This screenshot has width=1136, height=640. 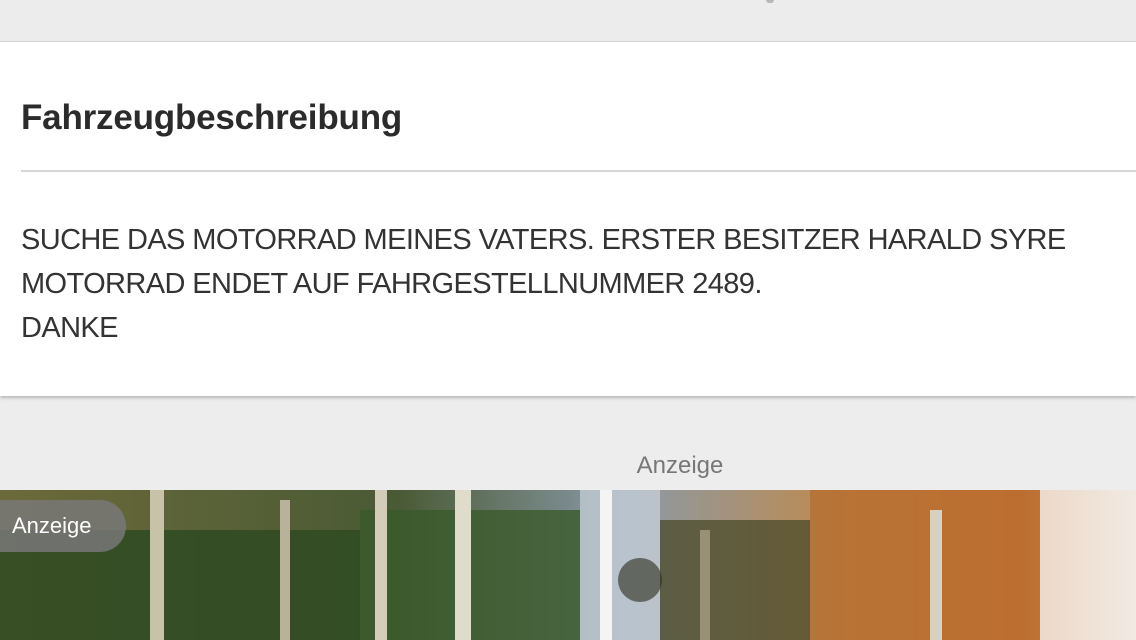 What do you see at coordinates (63, 526) in the screenshot?
I see `ad-badge: Anzeige` at bounding box center [63, 526].